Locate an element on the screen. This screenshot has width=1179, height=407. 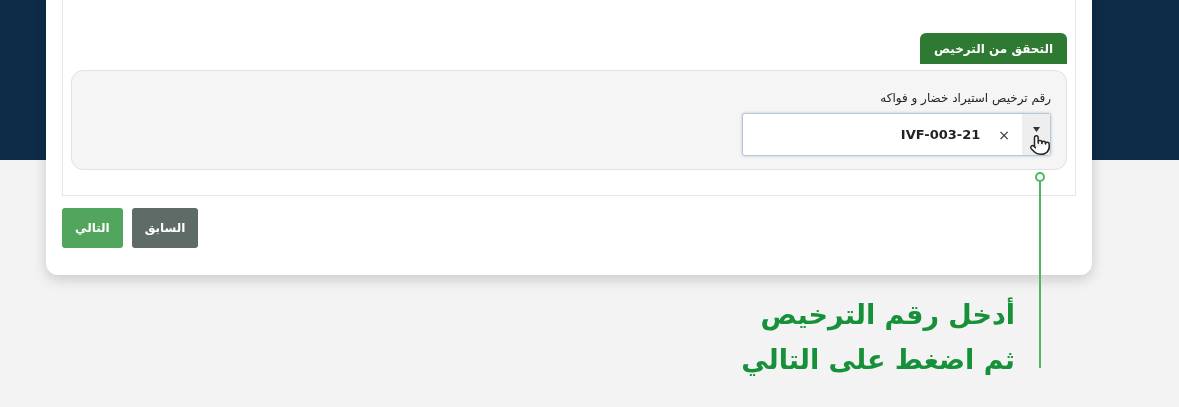
clear-button: × is located at coordinates (1004, 134).